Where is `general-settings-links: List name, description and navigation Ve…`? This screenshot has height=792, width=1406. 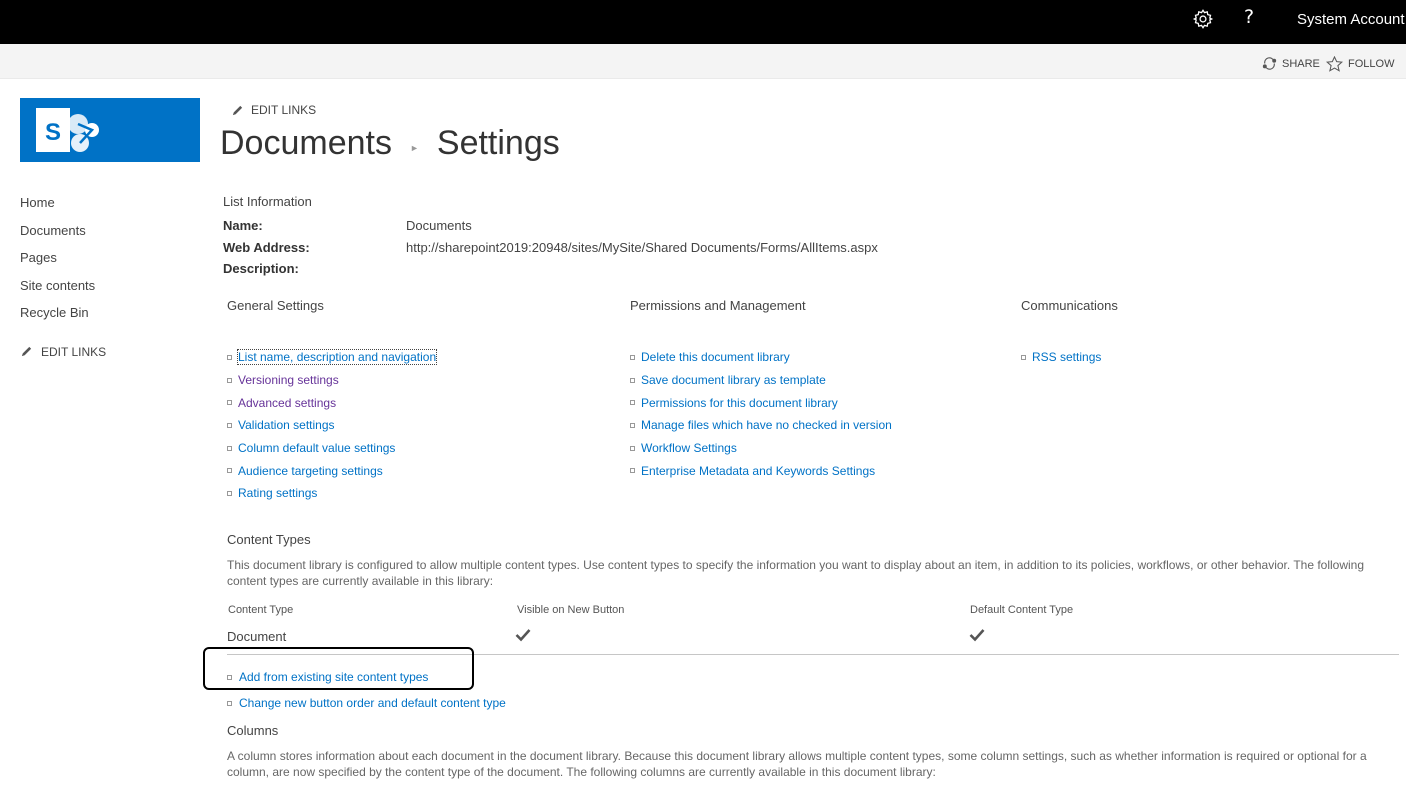
general-settings-links: List name, description and navigation Ve… is located at coordinates (332, 425).